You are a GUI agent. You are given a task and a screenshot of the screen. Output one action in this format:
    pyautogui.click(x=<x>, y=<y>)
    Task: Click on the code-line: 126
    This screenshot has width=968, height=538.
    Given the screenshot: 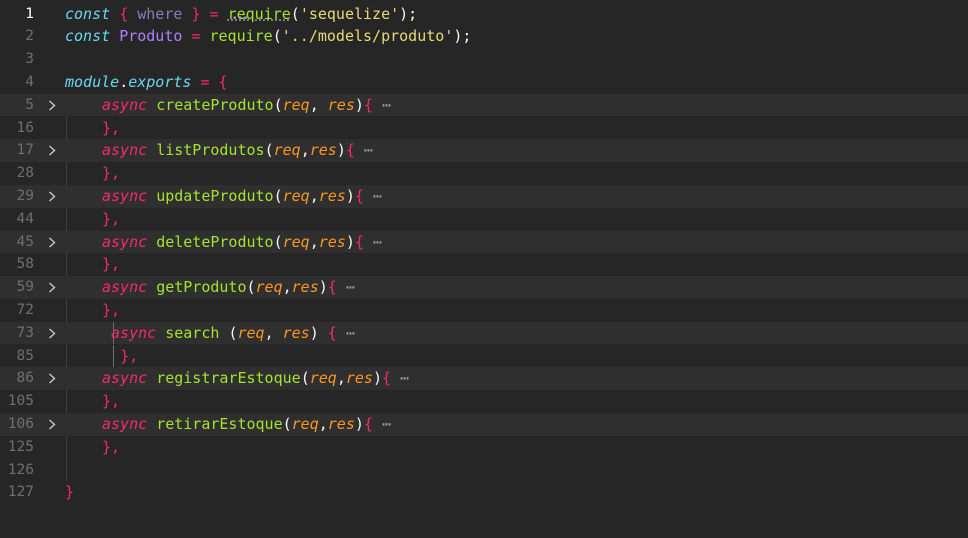 What is the action you would take?
    pyautogui.click(x=484, y=470)
    